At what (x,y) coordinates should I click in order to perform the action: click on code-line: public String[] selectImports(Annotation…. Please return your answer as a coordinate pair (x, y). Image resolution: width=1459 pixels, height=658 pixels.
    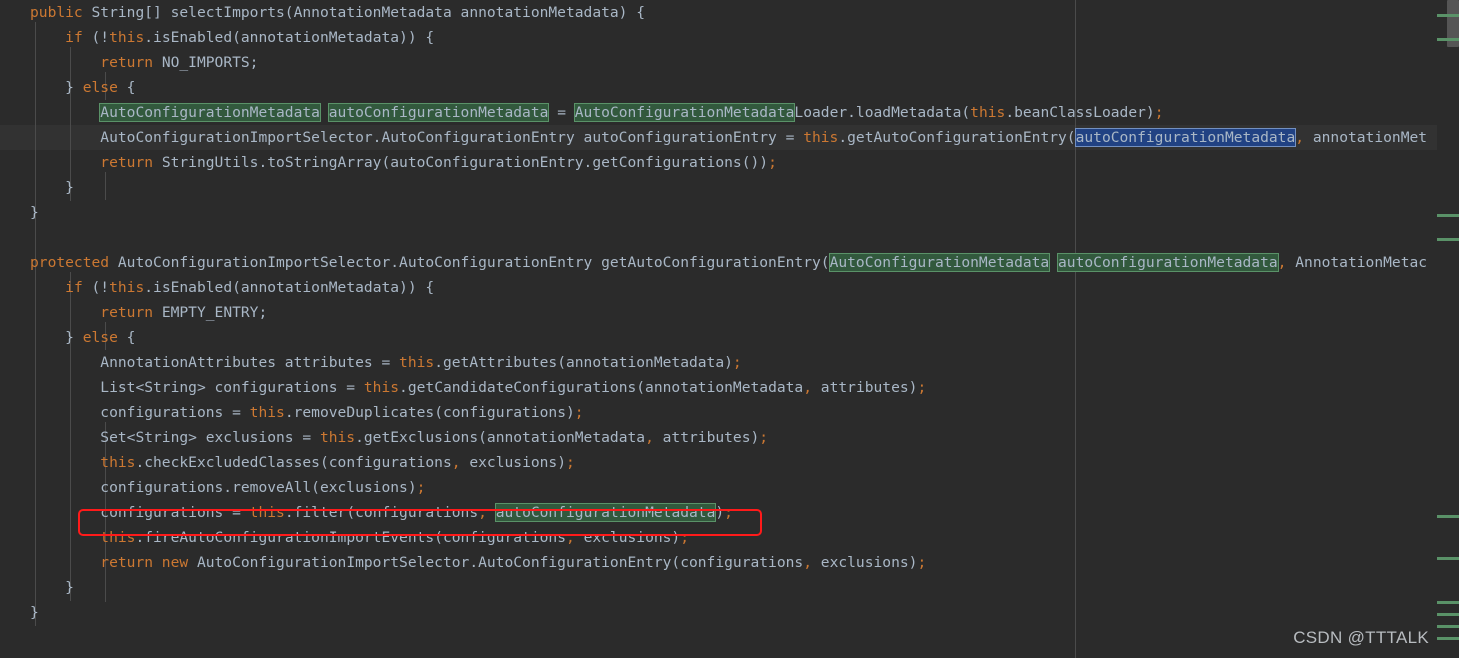
    Looking at the image, I should click on (728, 12).